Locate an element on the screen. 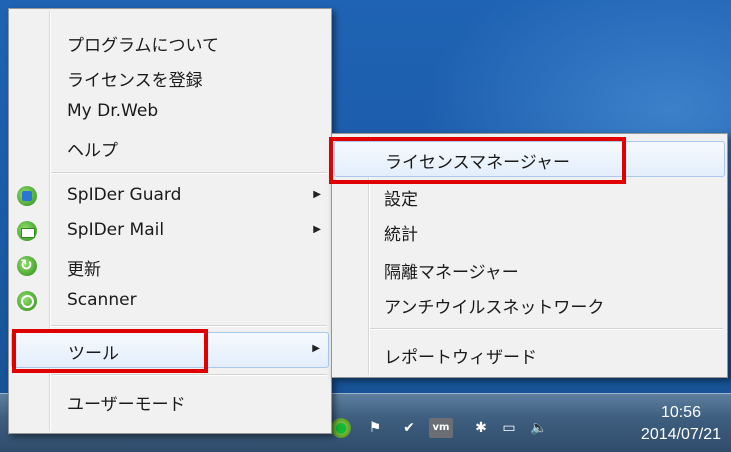 This screenshot has height=452, width=731. menu-item-label: SpIDer Mail is located at coordinates (116, 230).